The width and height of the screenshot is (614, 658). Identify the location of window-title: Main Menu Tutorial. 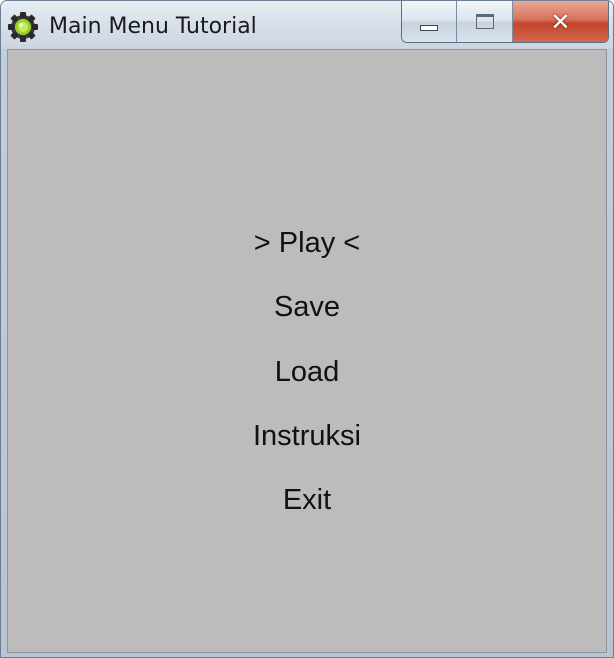
(153, 26).